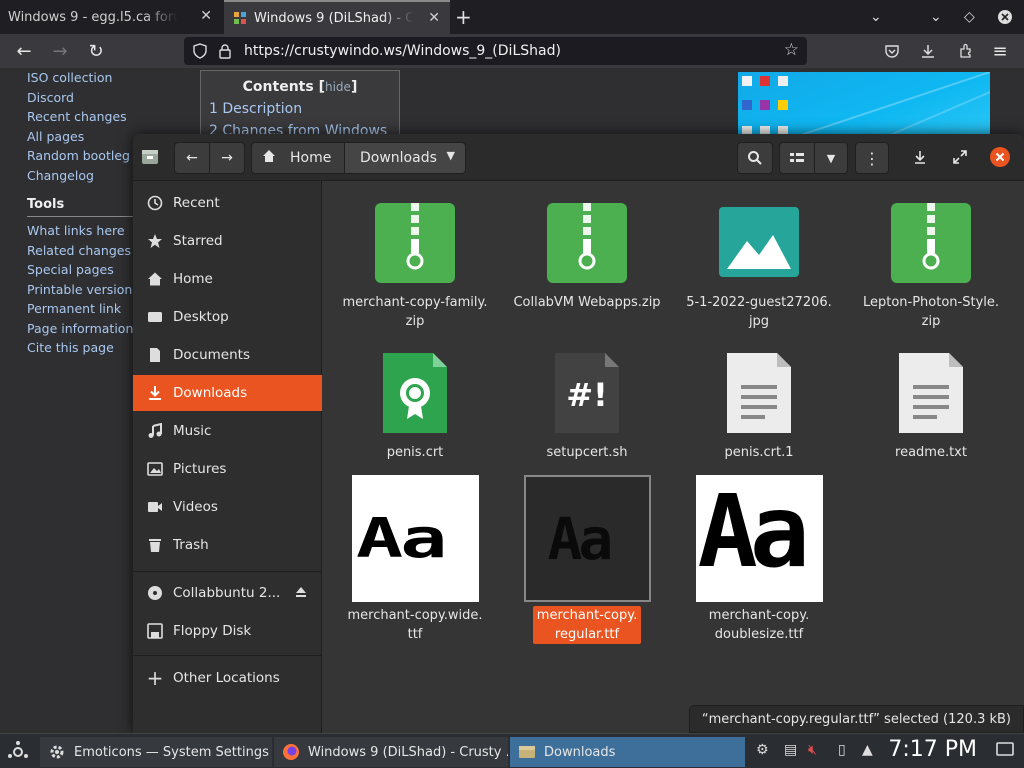 The image size is (1024, 768). Describe the element at coordinates (872, 158) in the screenshot. I see `menu-button: ⋮` at that location.